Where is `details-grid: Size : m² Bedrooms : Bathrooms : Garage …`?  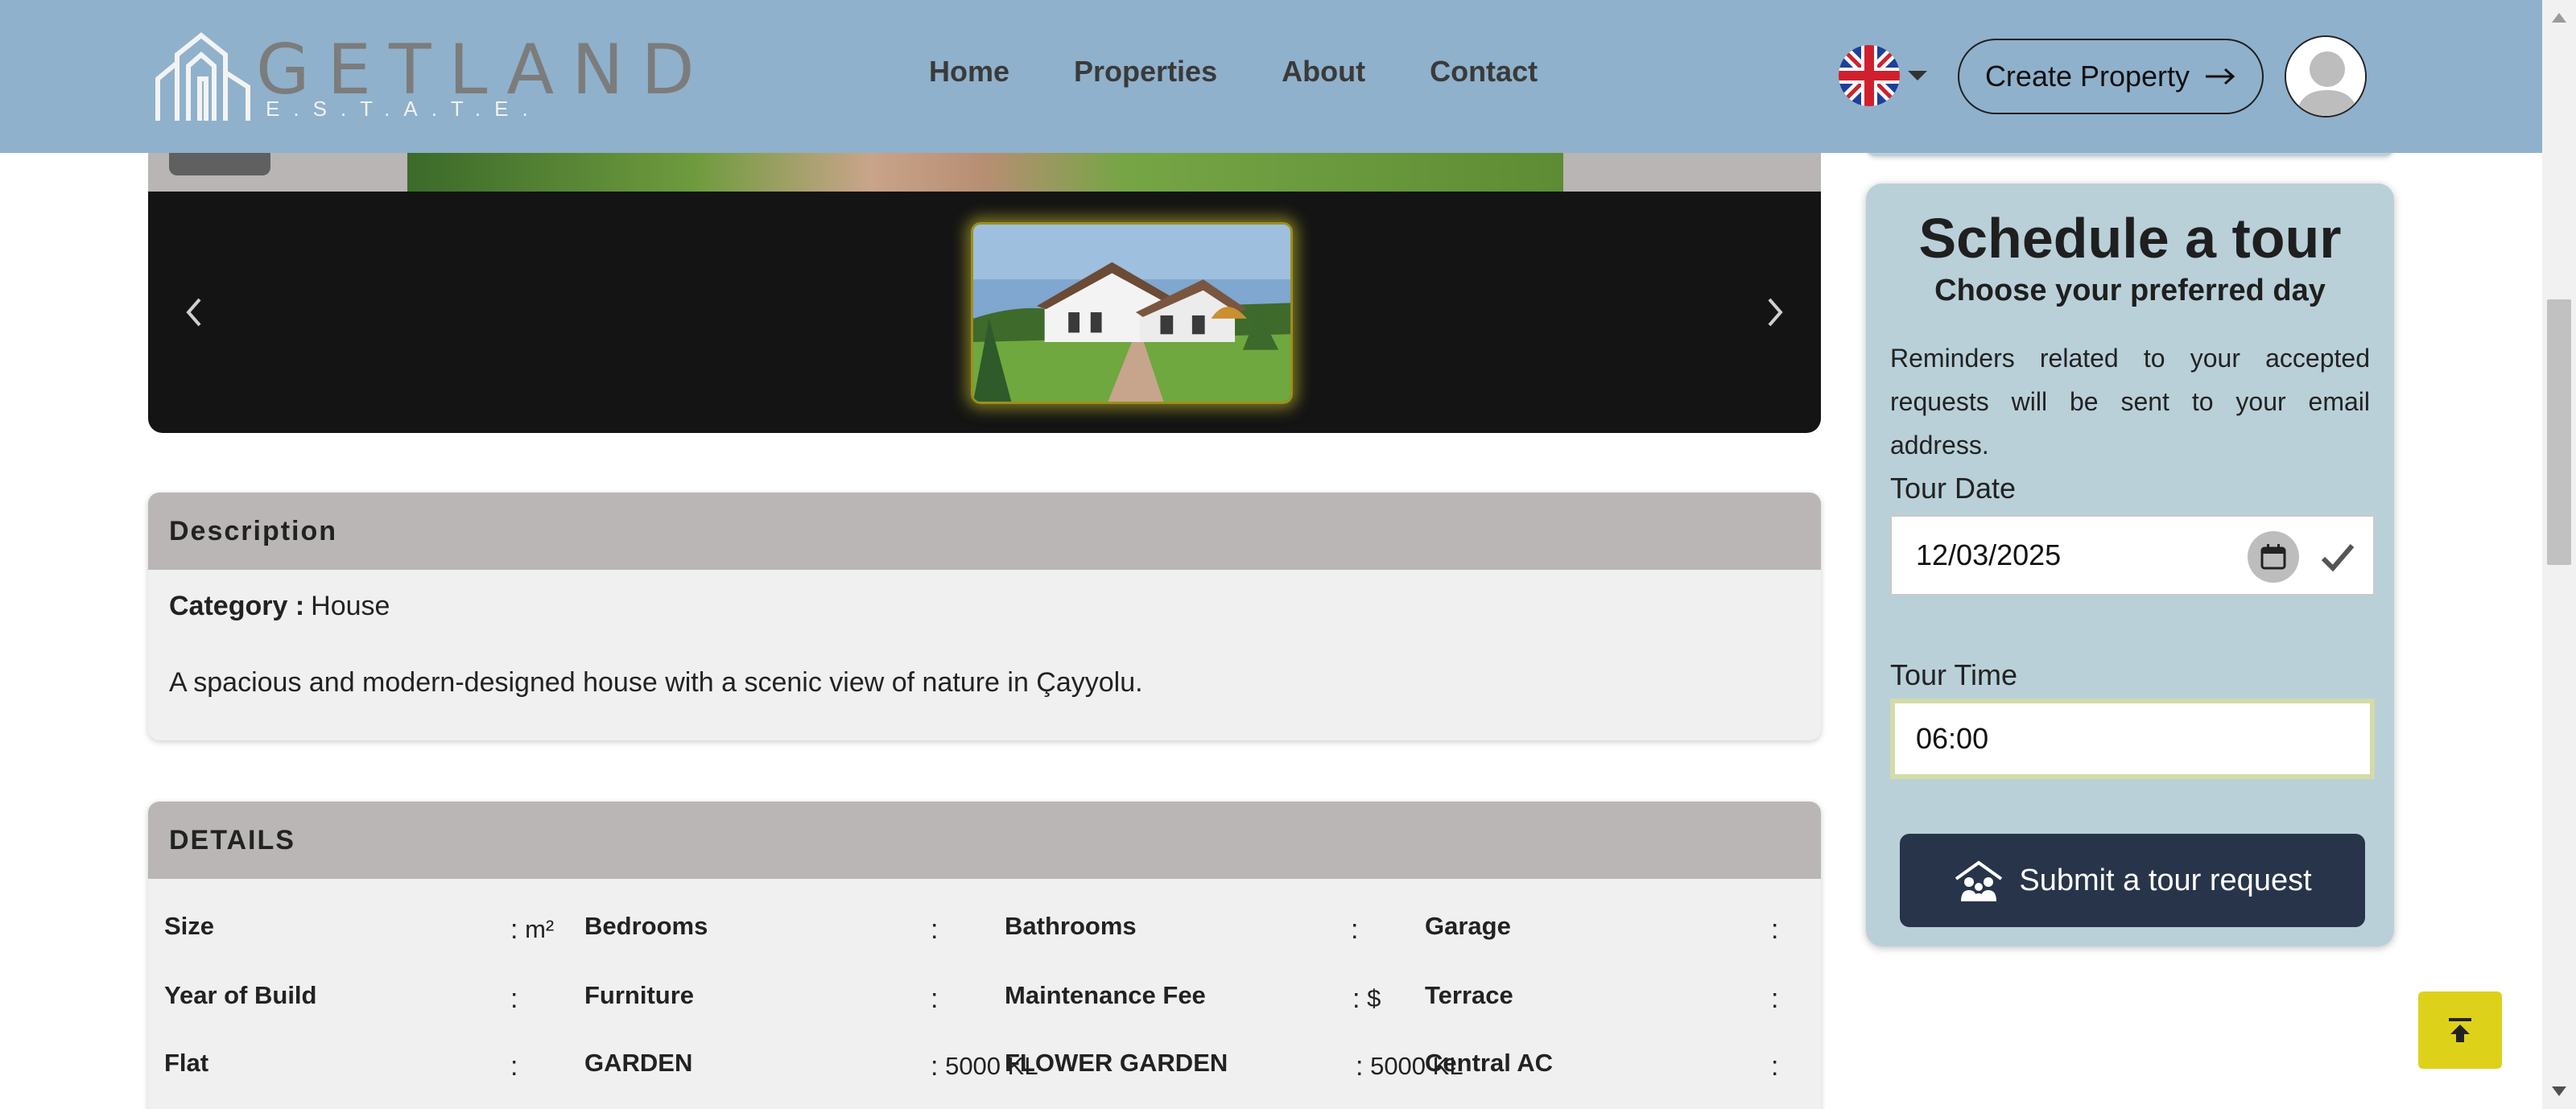 details-grid: Size : m² Bedrooms : Bathrooms : Garage … is located at coordinates (984, 994).